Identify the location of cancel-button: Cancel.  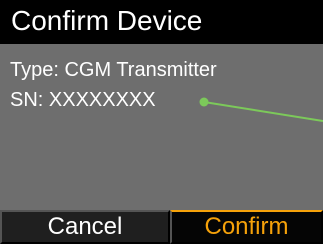
(85, 227).